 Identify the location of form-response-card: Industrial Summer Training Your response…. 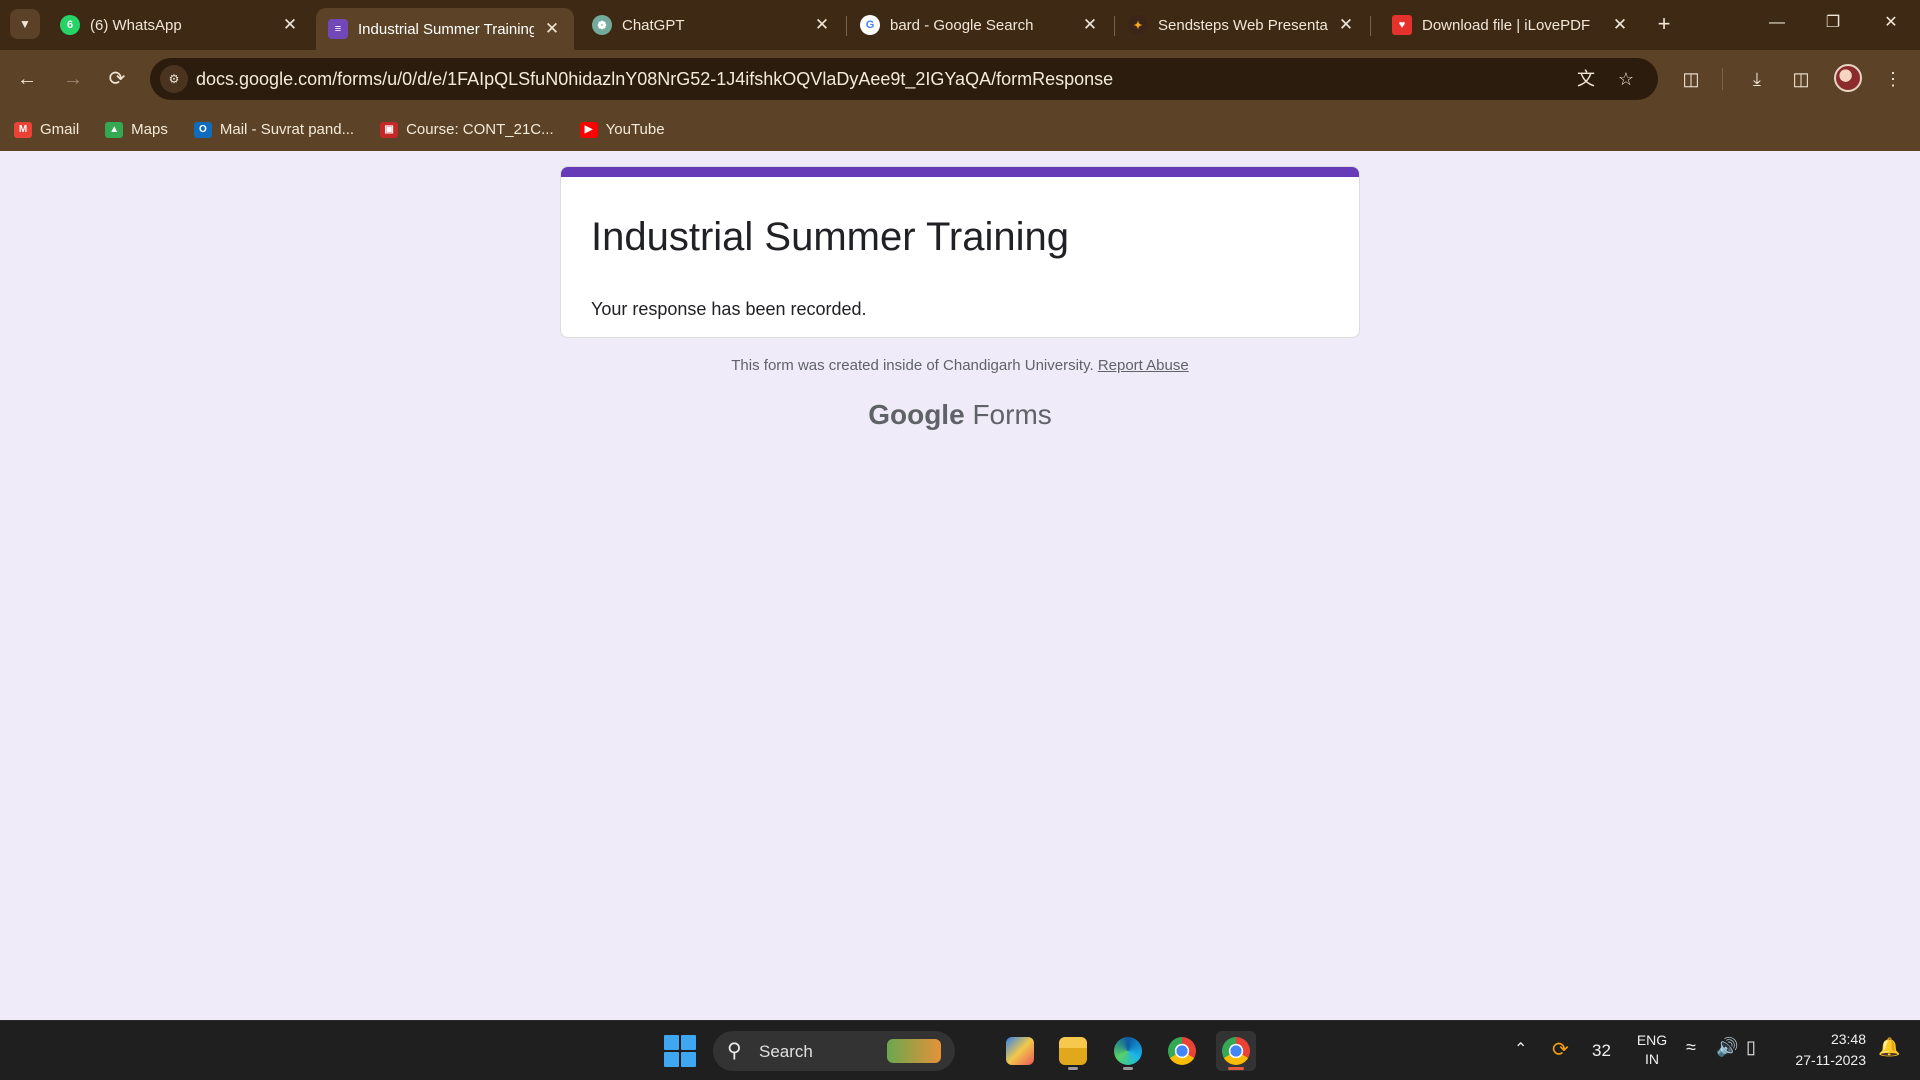
(960, 252).